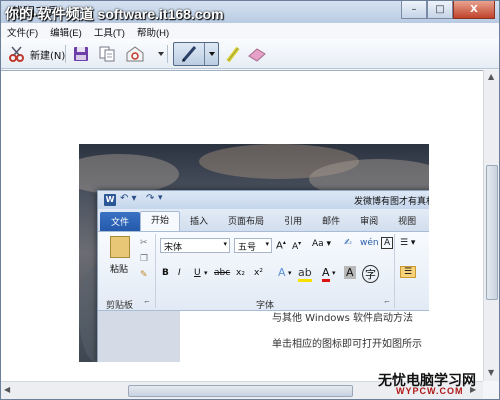  What do you see at coordinates (297, 246) in the screenshot?
I see `shrink-font-button: A▾` at bounding box center [297, 246].